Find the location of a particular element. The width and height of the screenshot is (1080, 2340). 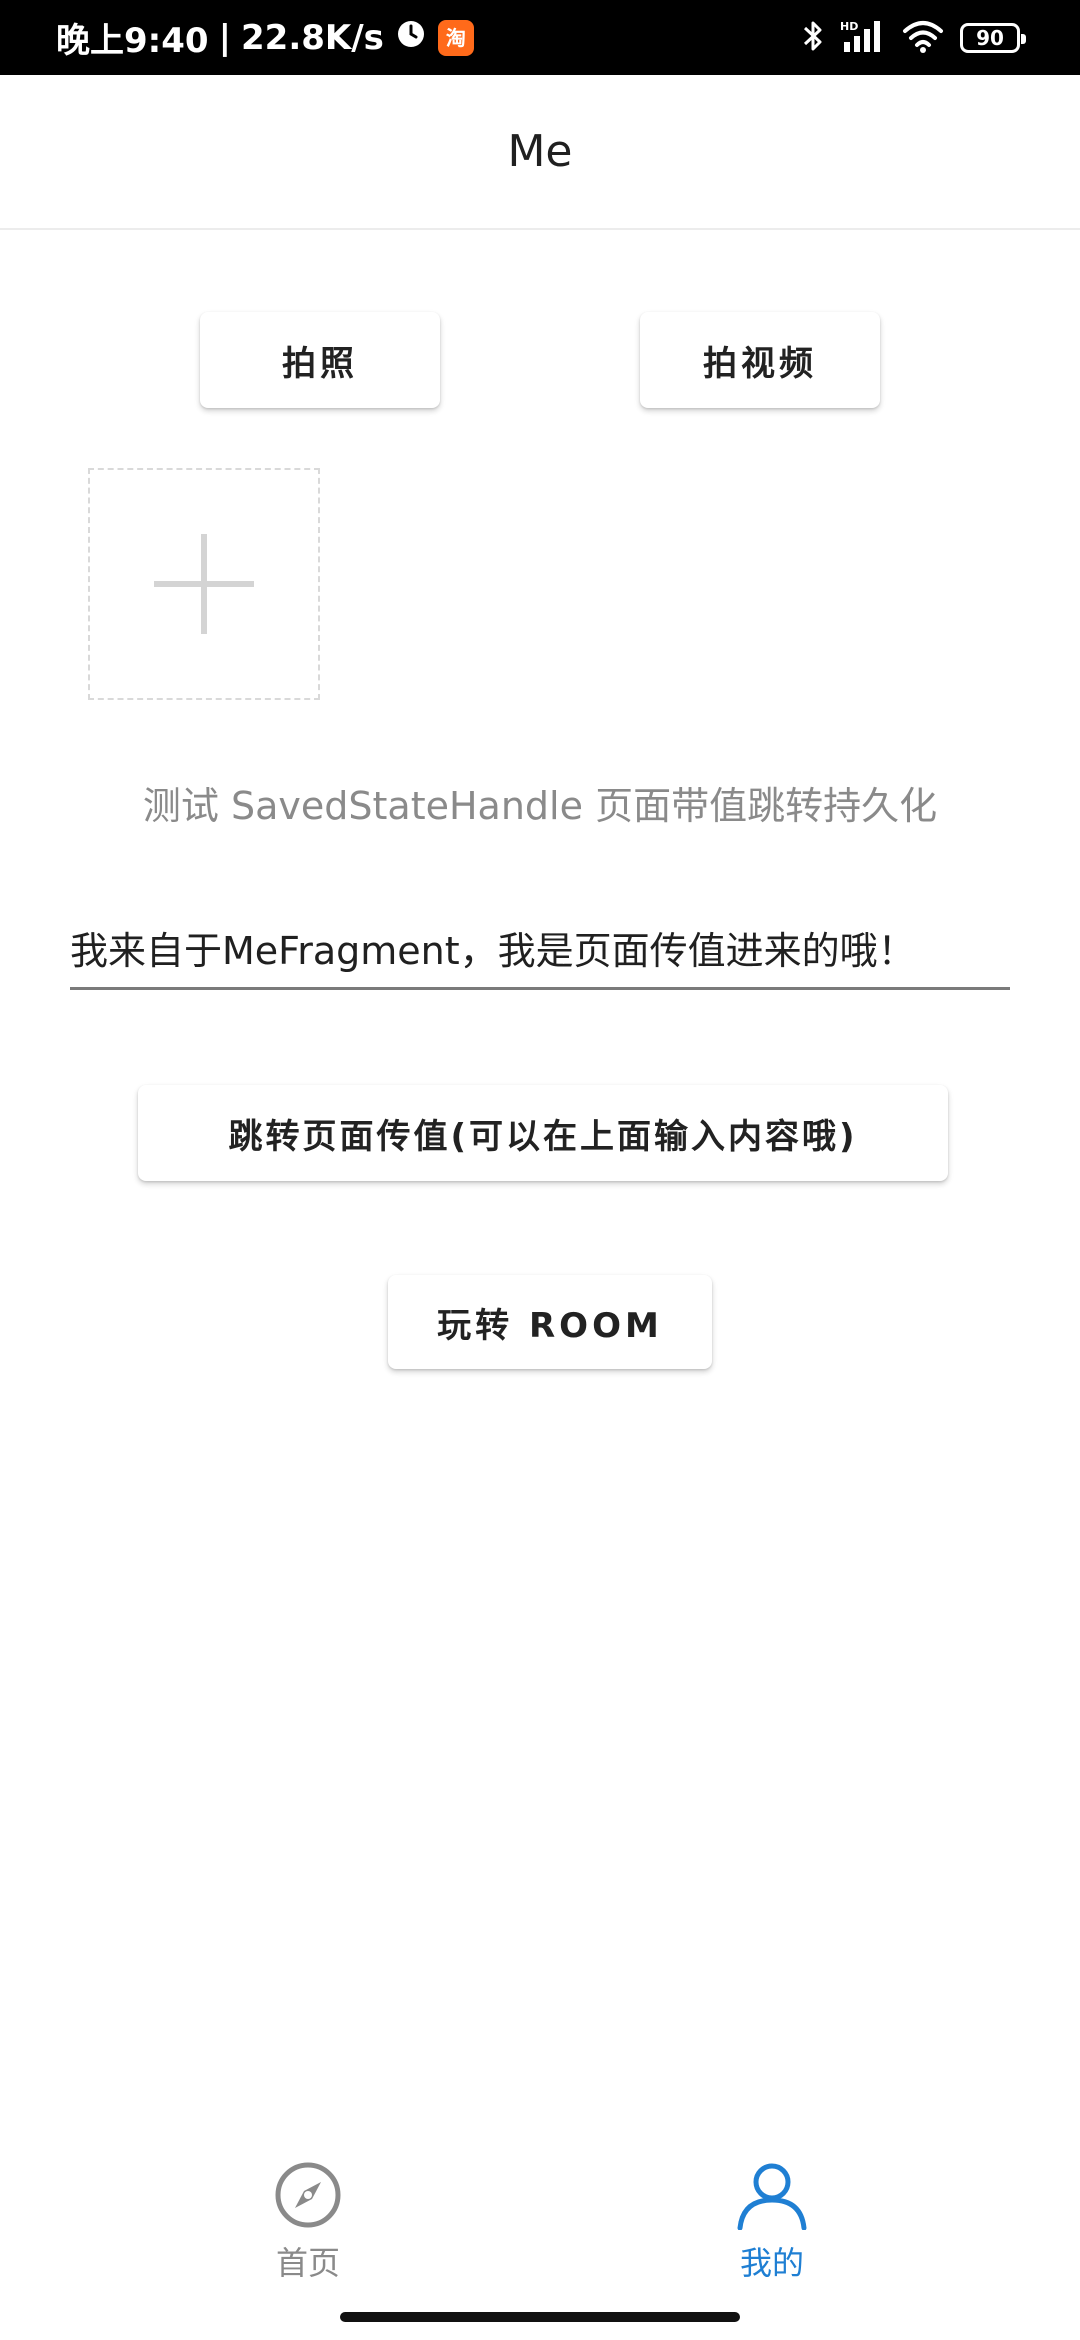

status-left: 晚上9:40 | 22.8K/s 淘 is located at coordinates (265, 37).